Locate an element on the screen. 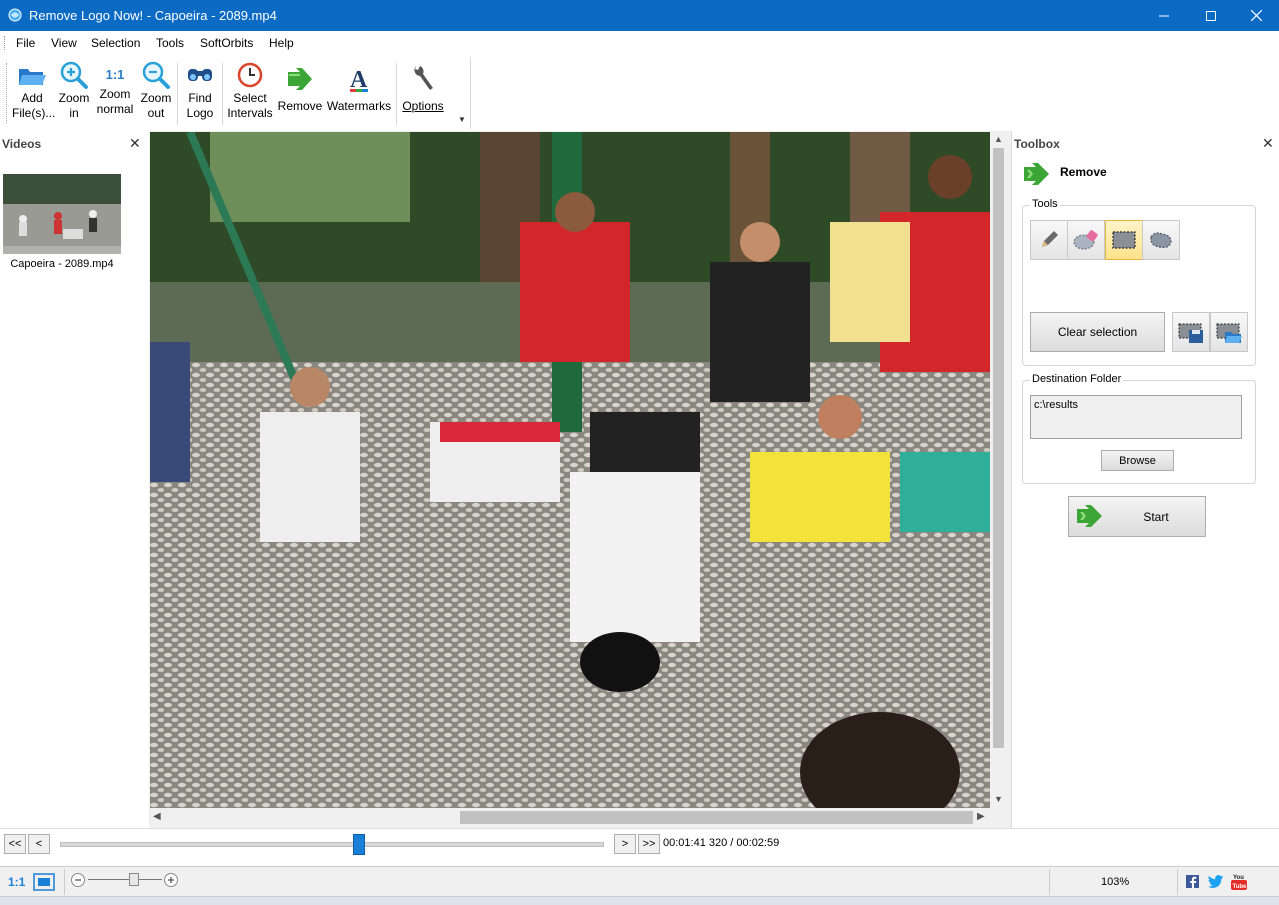 The width and height of the screenshot is (1279, 905). zoom-out-button: Zoom out is located at coordinates (156, 90).